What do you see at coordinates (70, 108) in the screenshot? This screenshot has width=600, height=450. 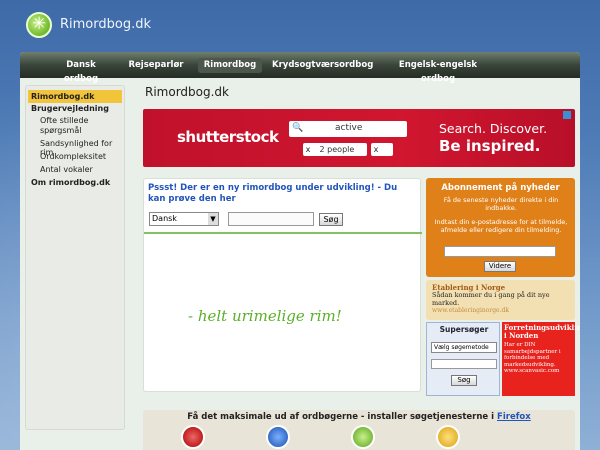 I see `sidebar-item-brugervejledning: Brugervejledning` at bounding box center [70, 108].